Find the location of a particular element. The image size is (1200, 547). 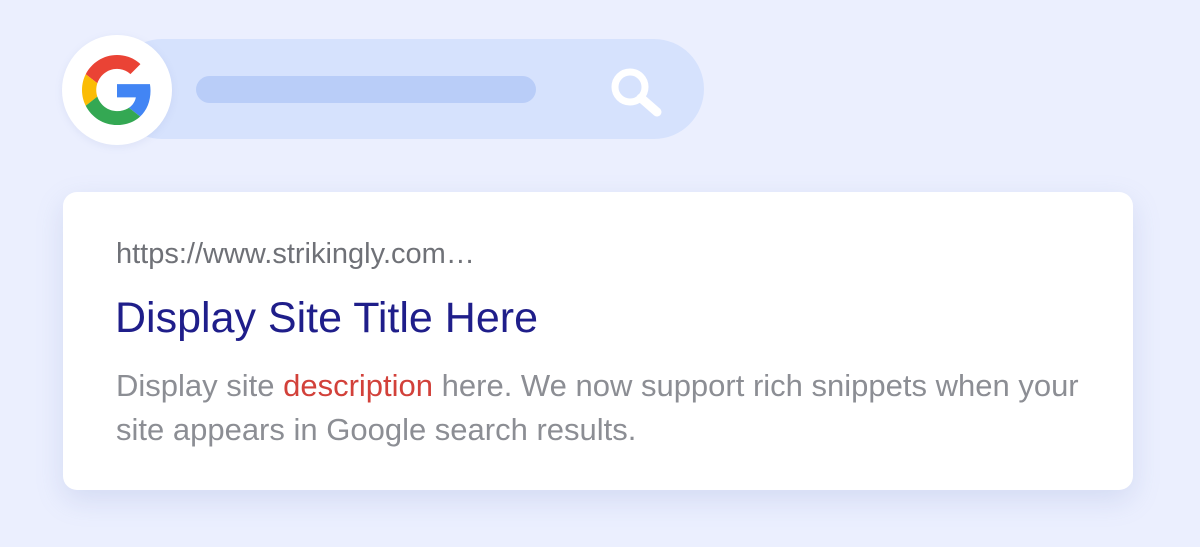

google-logo-badge is located at coordinates (117, 90).